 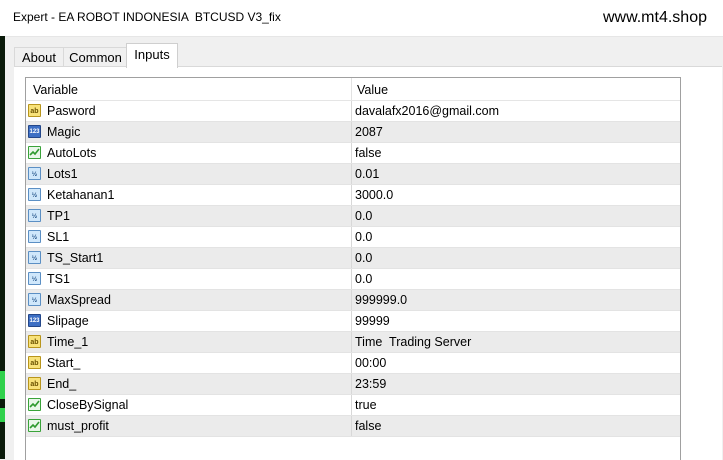 I want to click on table-row: ½ TS_Start1 0.0, so click(x=353, y=258).